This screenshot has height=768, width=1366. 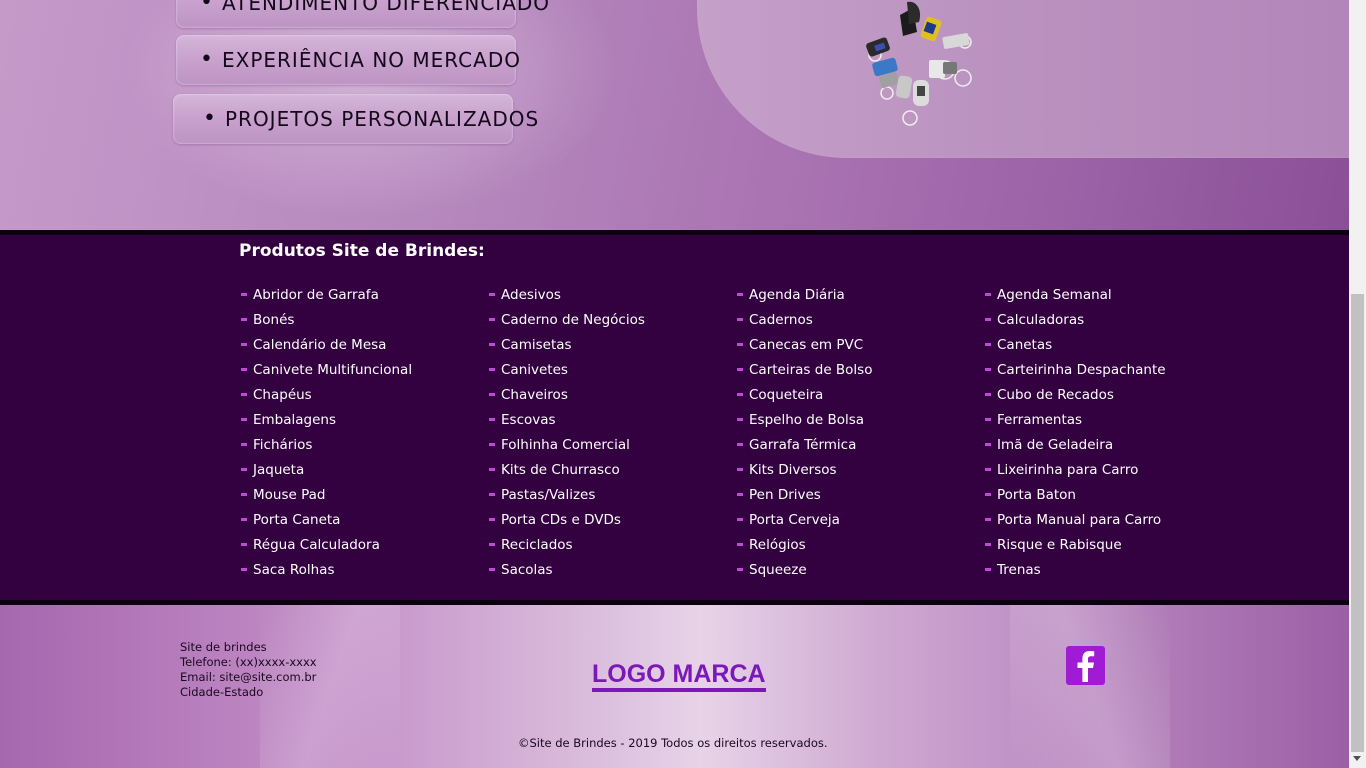 What do you see at coordinates (613, 569) in the screenshot?
I see `product-link: Sacolas` at bounding box center [613, 569].